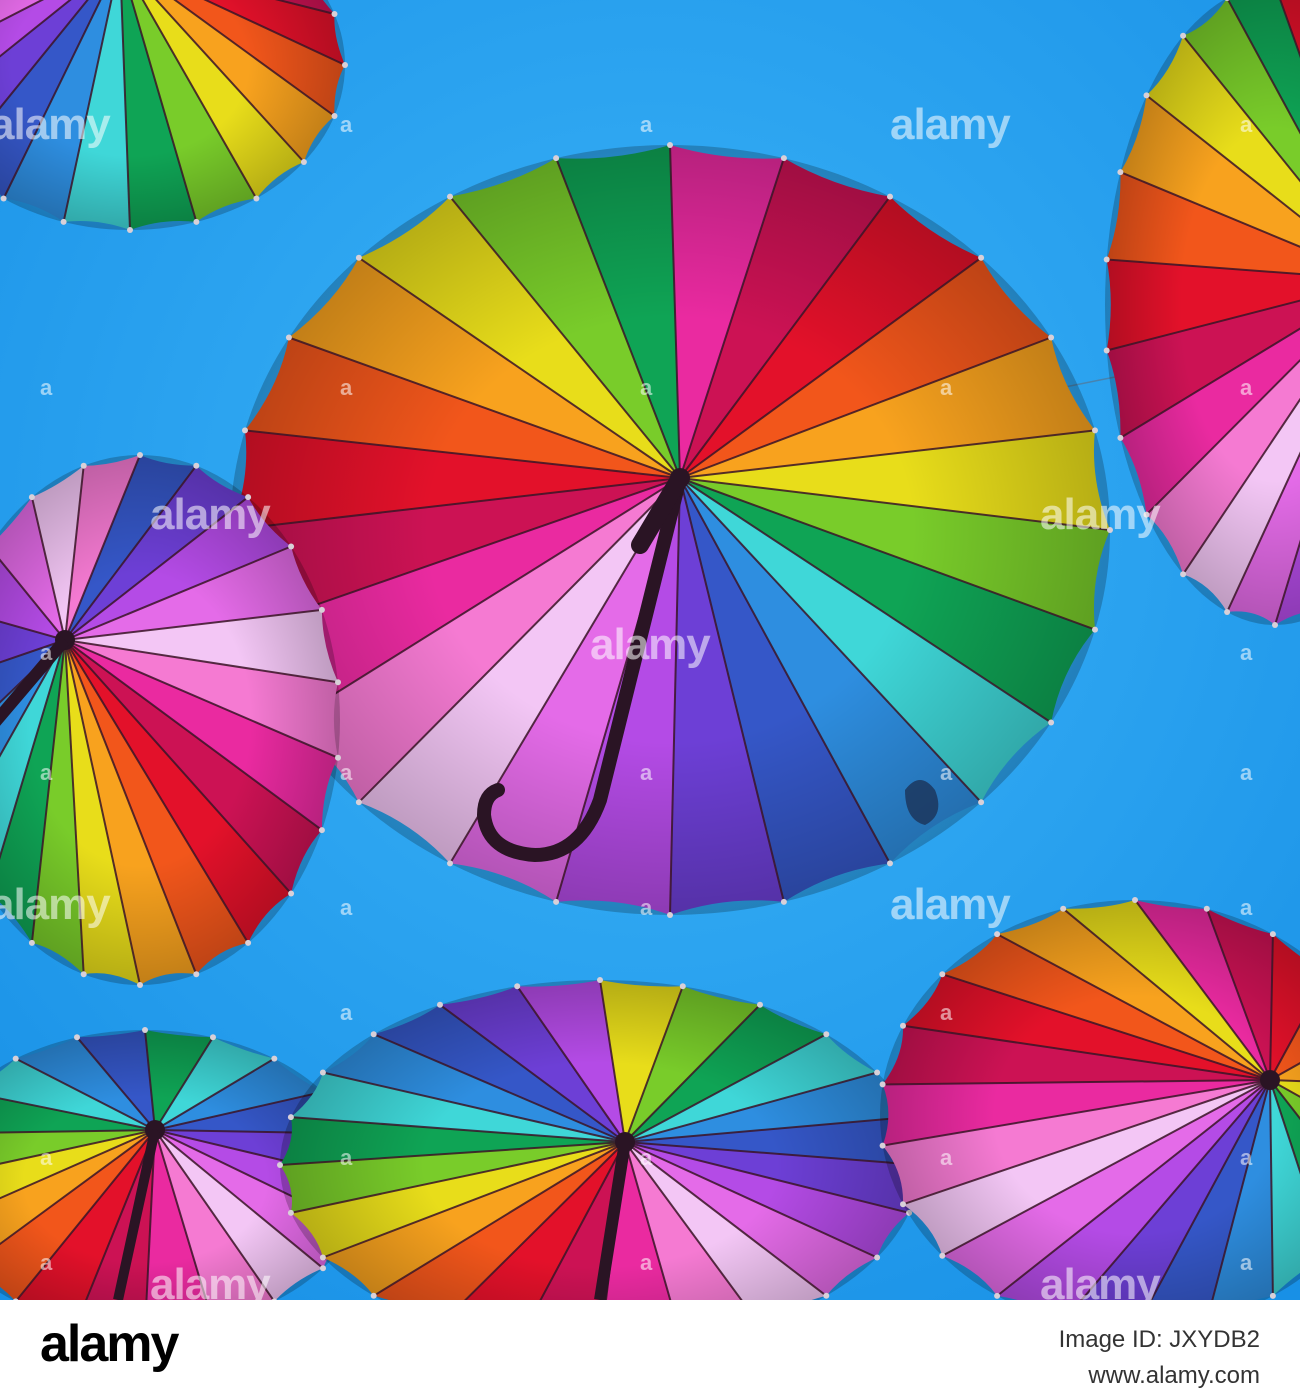 The height and width of the screenshot is (1394, 1300). Describe the element at coordinates (108, 1344) in the screenshot. I see `alamy-logo: alamy` at that location.